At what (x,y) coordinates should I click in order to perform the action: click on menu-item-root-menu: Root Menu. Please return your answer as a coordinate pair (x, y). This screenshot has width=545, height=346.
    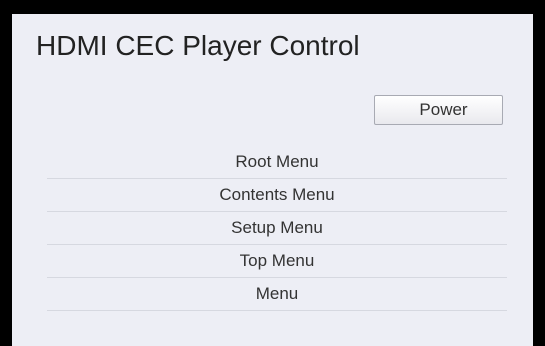
    Looking at the image, I should click on (277, 162).